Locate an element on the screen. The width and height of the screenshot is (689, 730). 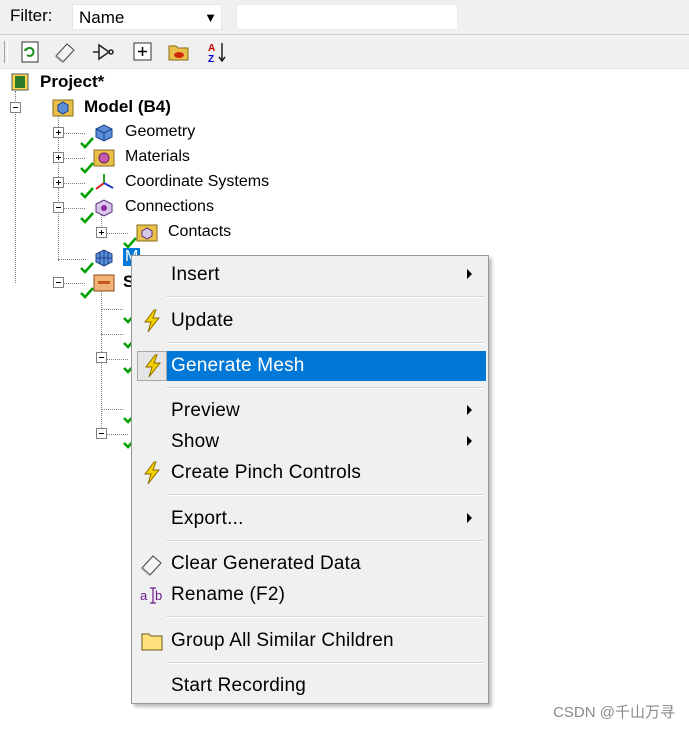
tree-node-label: Contacts is located at coordinates (200, 231).